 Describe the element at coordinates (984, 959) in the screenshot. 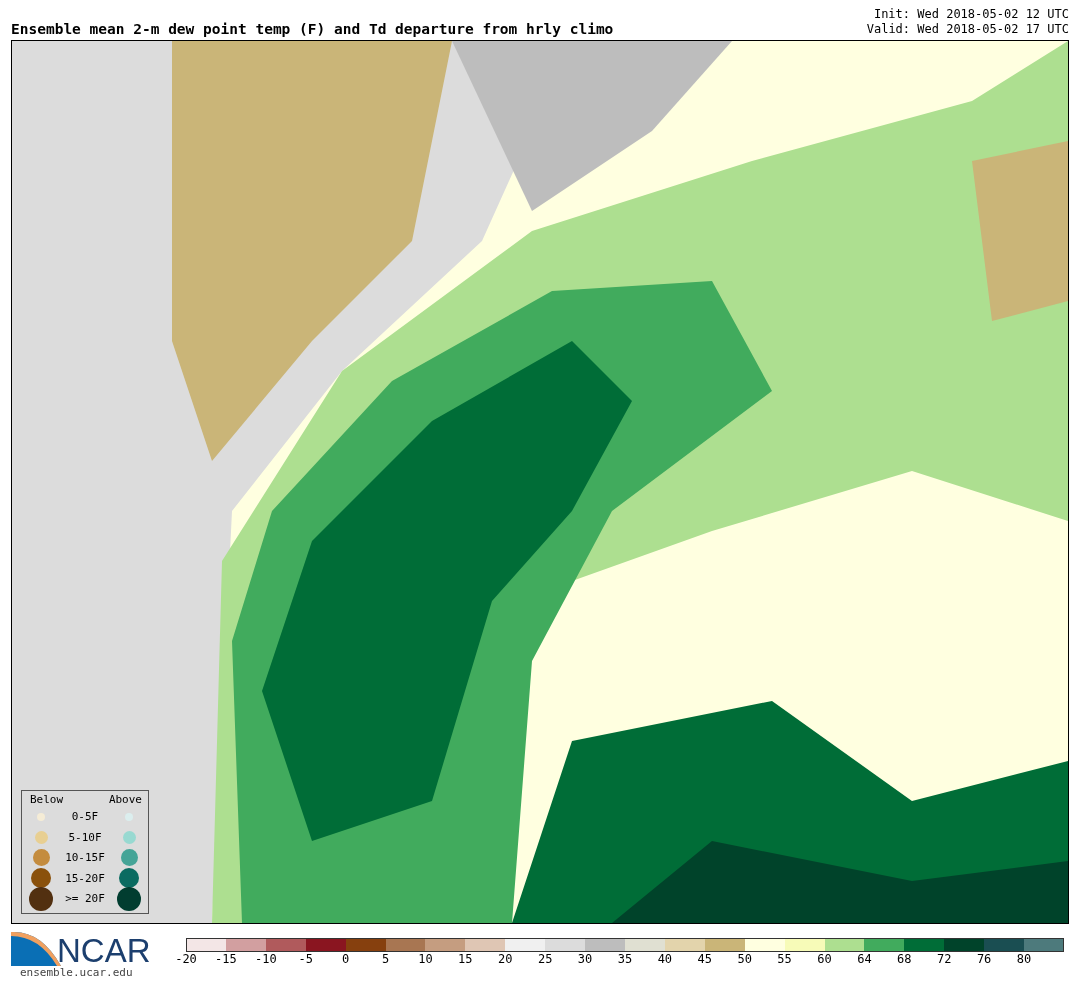

I see `colorbar-tick-label: 76` at that location.